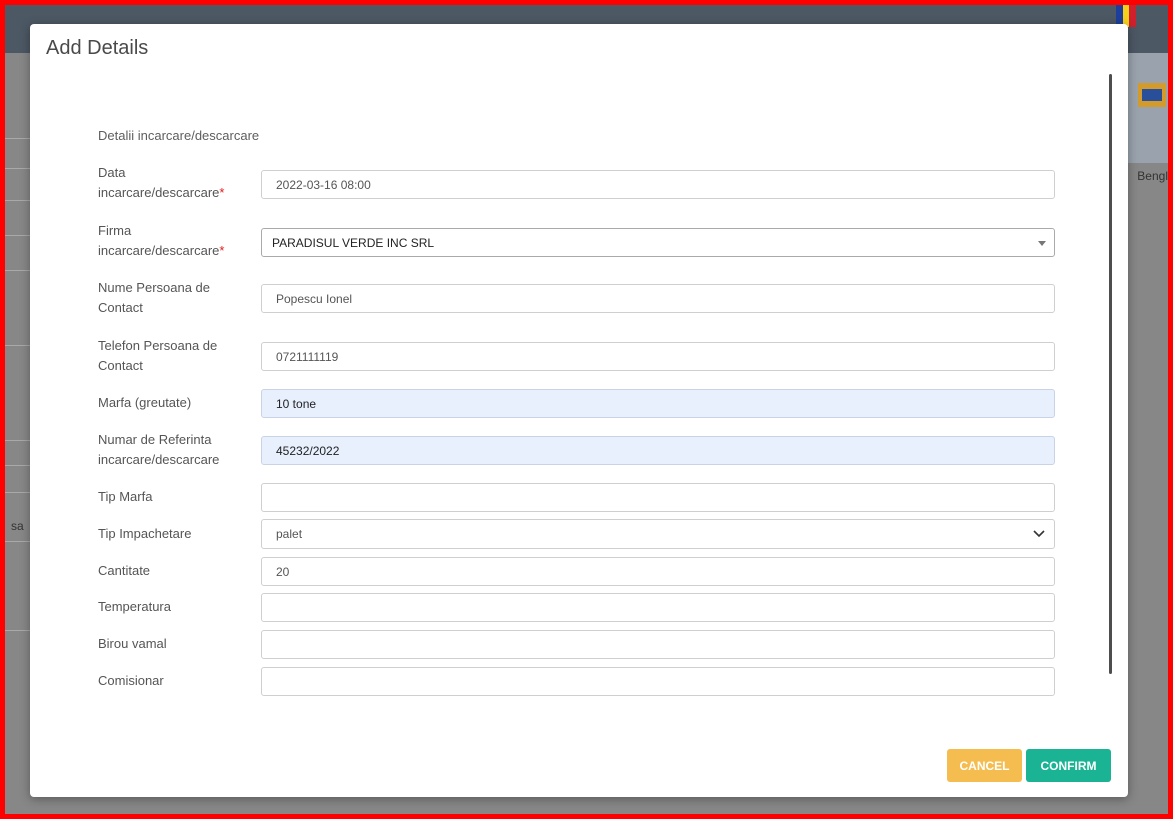 The image size is (1173, 819). I want to click on background-table-text: sa, so click(17, 526).